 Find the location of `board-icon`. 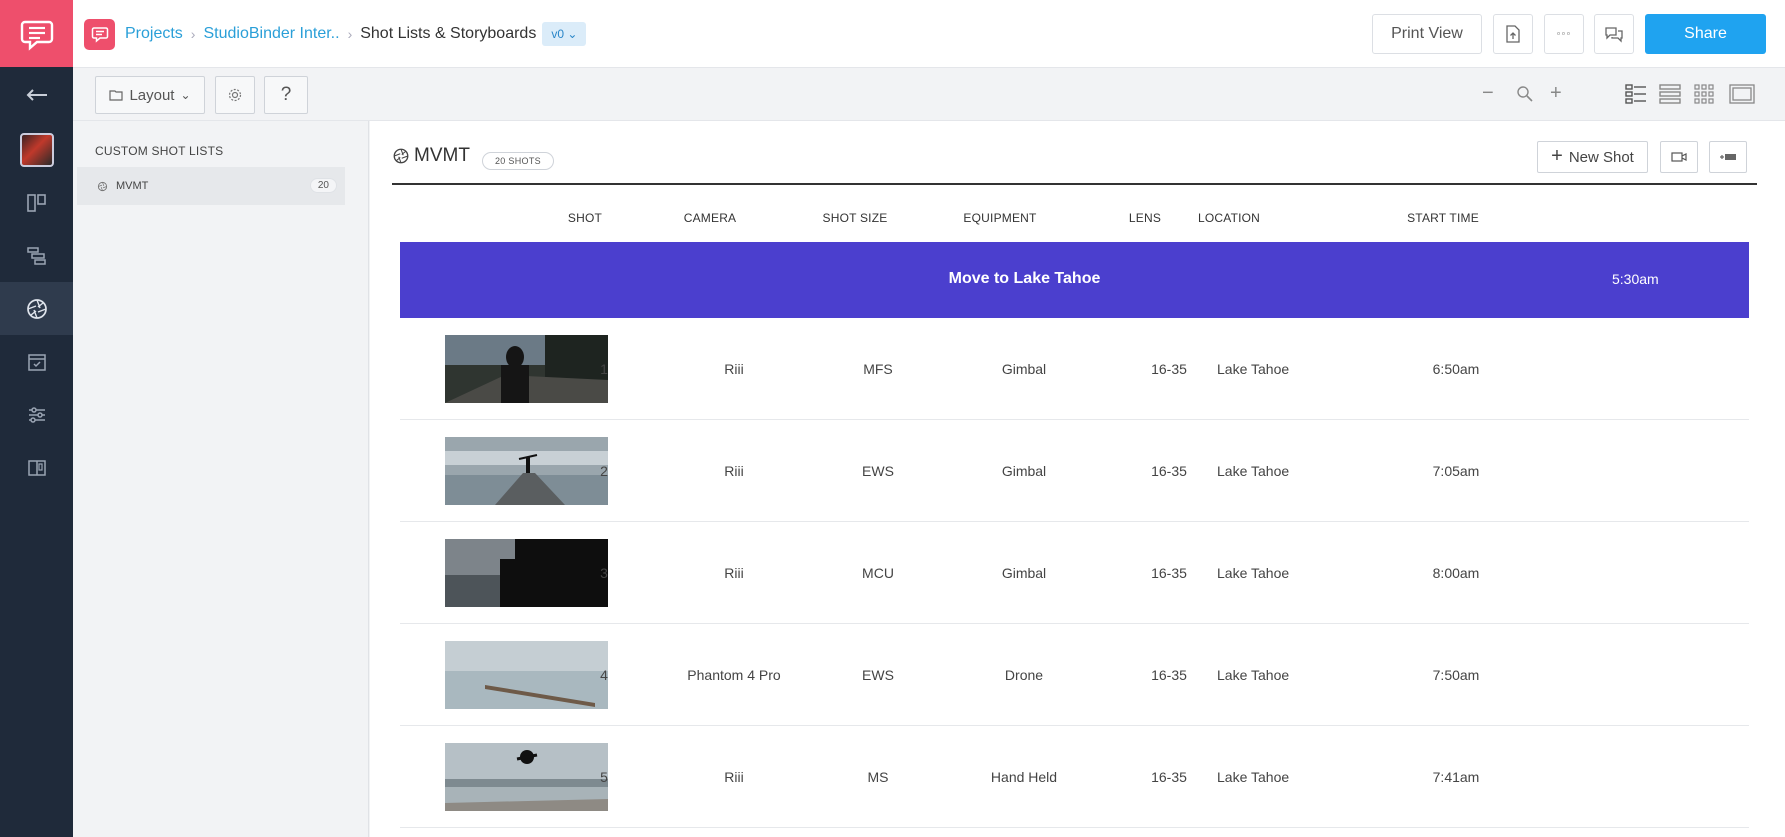

board-icon is located at coordinates (36, 202).